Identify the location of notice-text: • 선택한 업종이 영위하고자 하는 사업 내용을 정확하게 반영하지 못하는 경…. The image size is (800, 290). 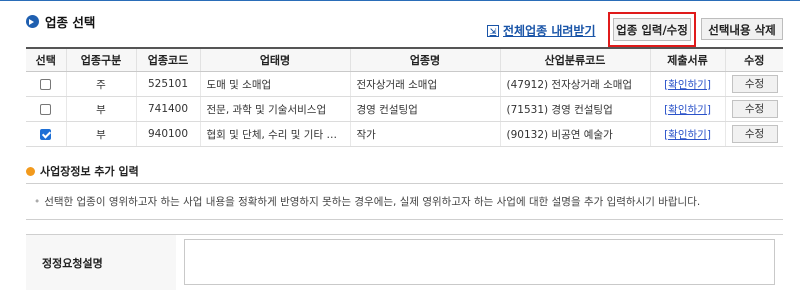
(363, 201).